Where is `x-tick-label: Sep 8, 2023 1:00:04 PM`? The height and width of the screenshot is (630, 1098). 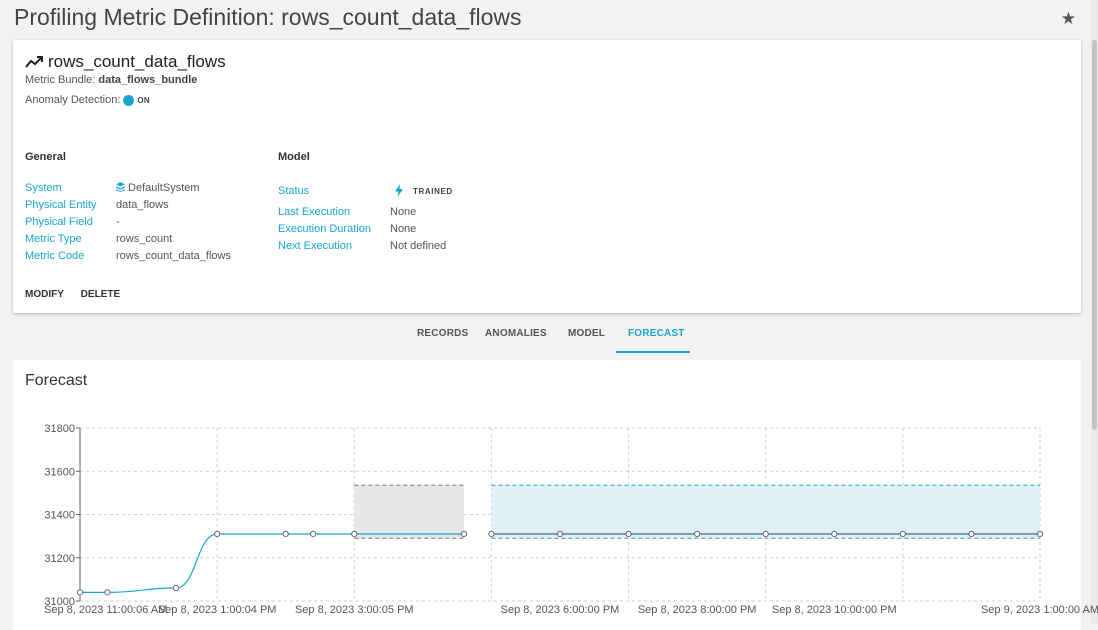 x-tick-label: Sep 8, 2023 1:00:04 PM is located at coordinates (217, 610).